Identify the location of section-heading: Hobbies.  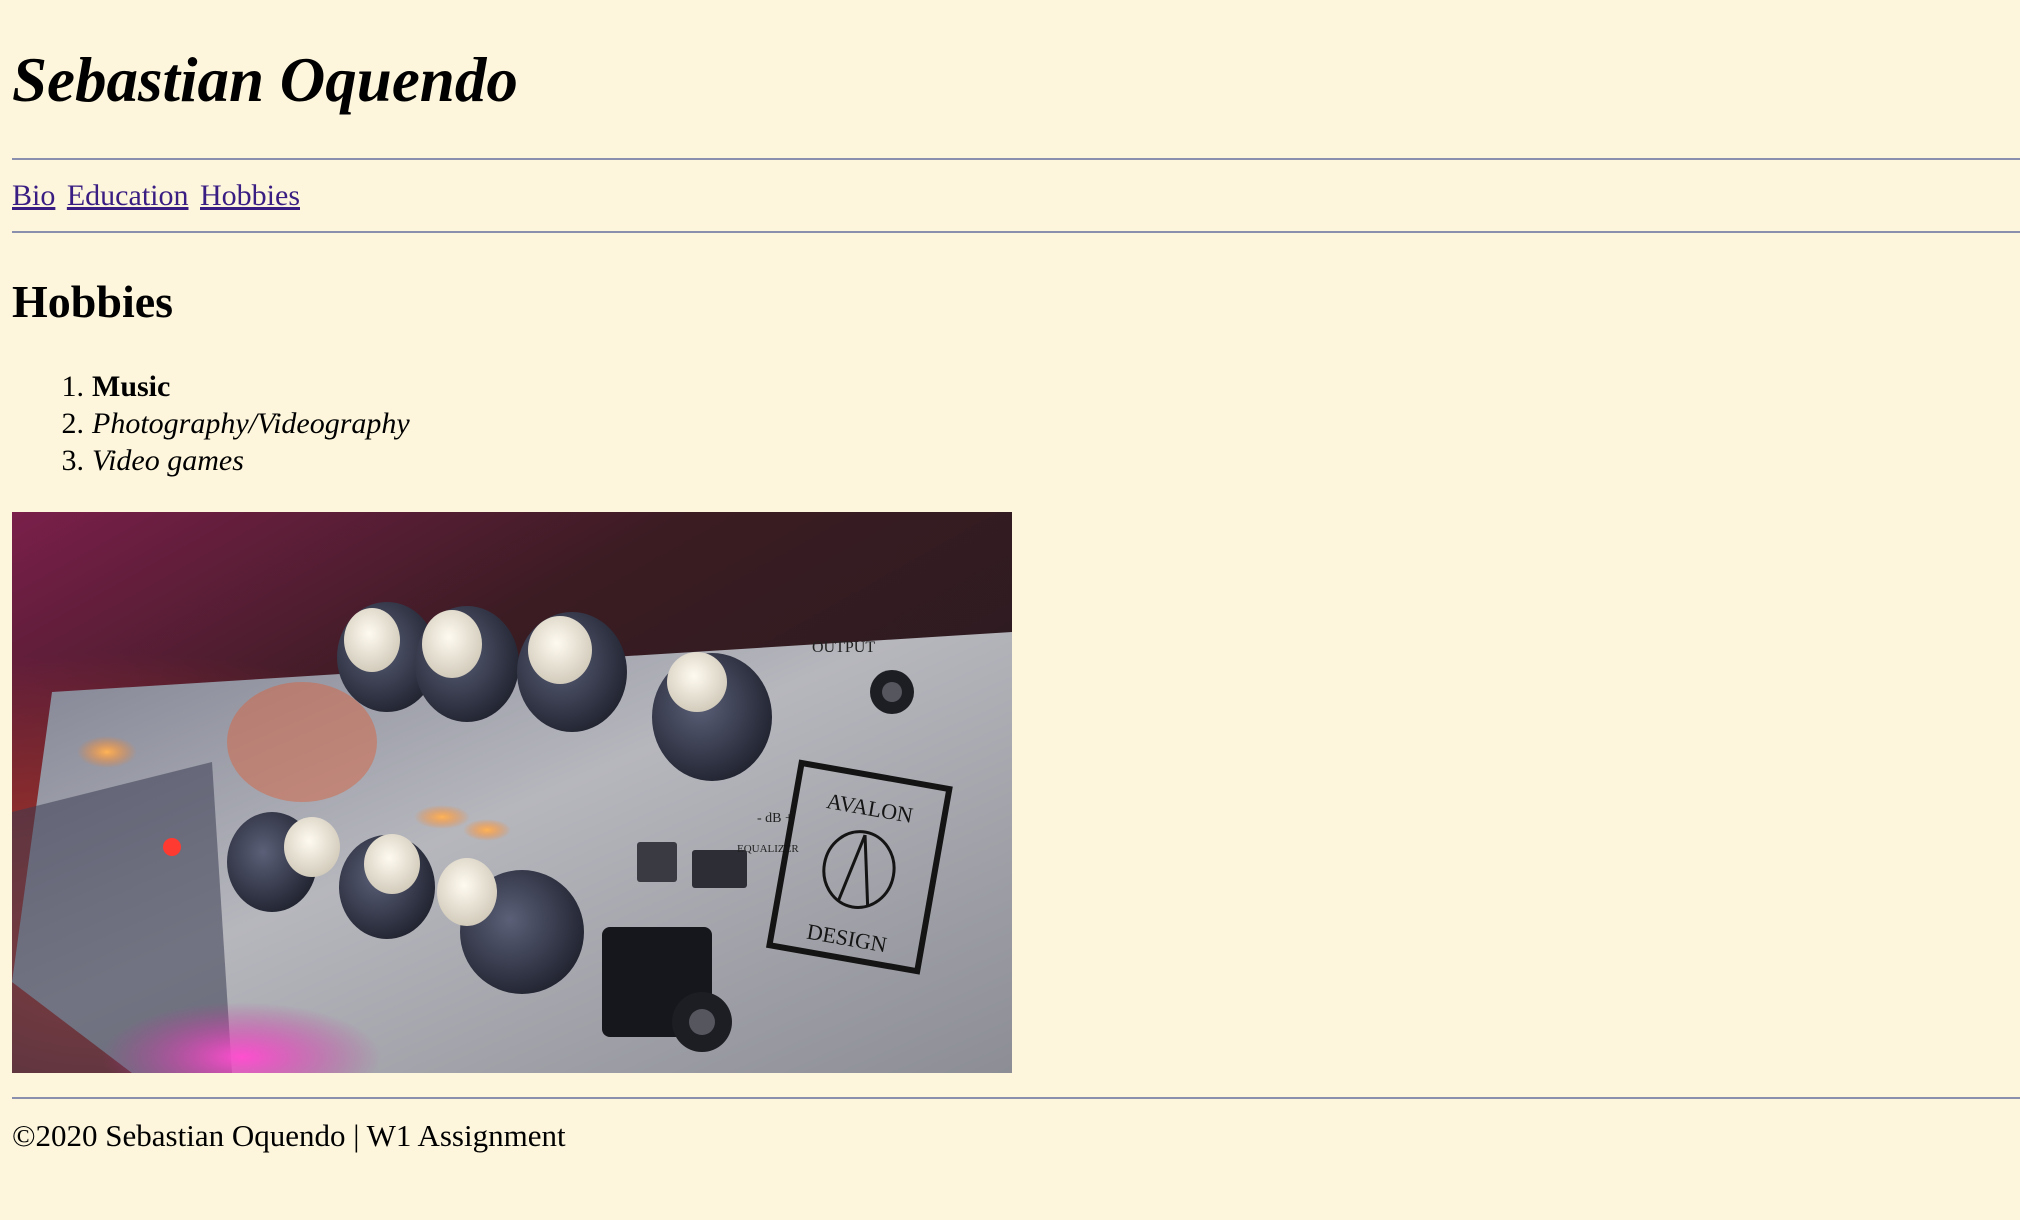
(93, 301).